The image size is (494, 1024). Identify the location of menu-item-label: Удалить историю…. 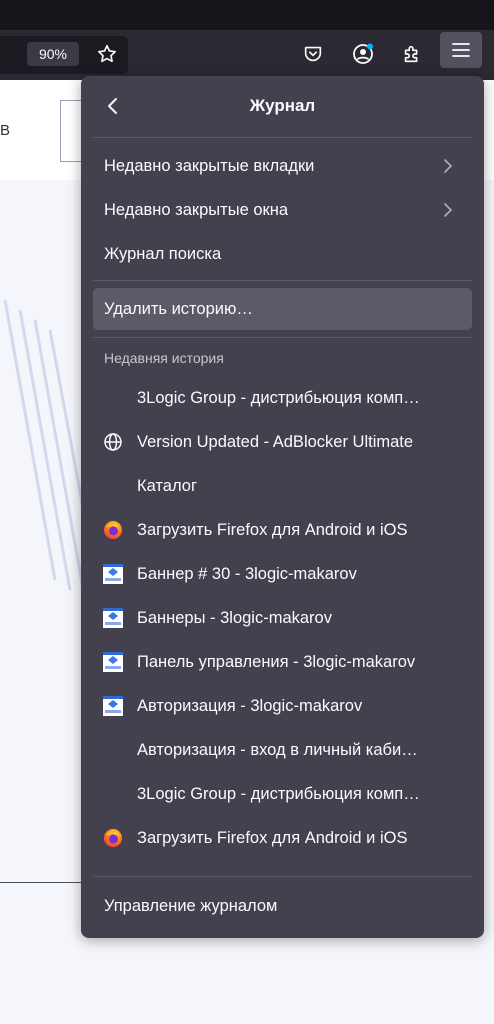
(178, 308).